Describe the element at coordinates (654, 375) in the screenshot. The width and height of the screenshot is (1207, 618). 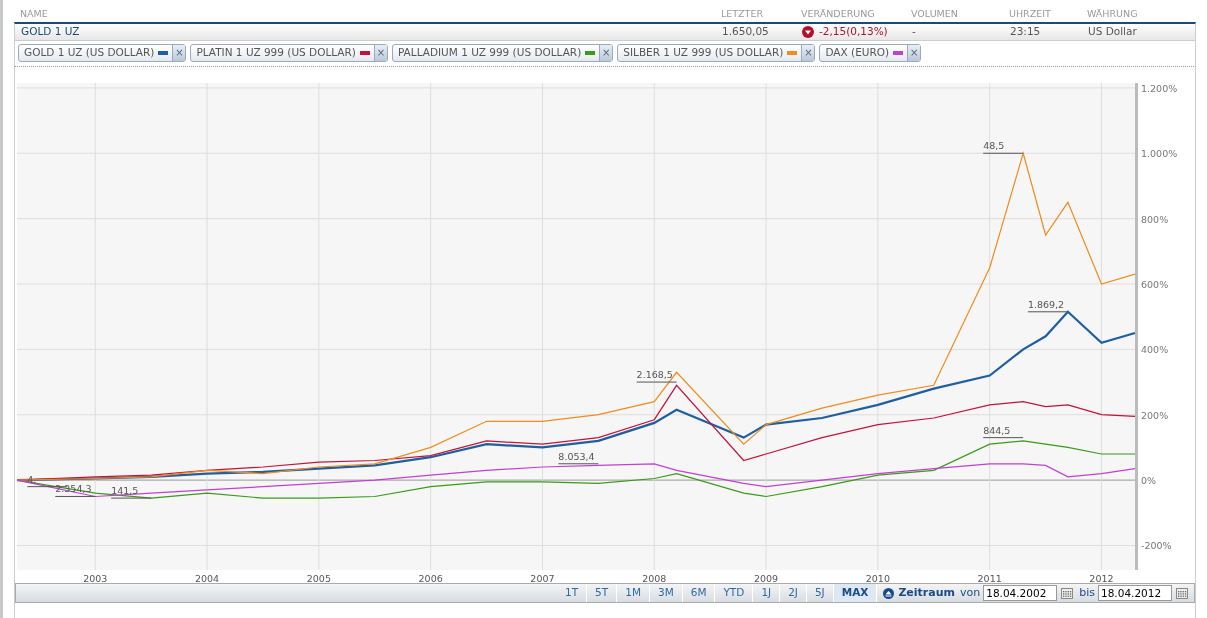
I see `annotation: 2.168,5` at that location.